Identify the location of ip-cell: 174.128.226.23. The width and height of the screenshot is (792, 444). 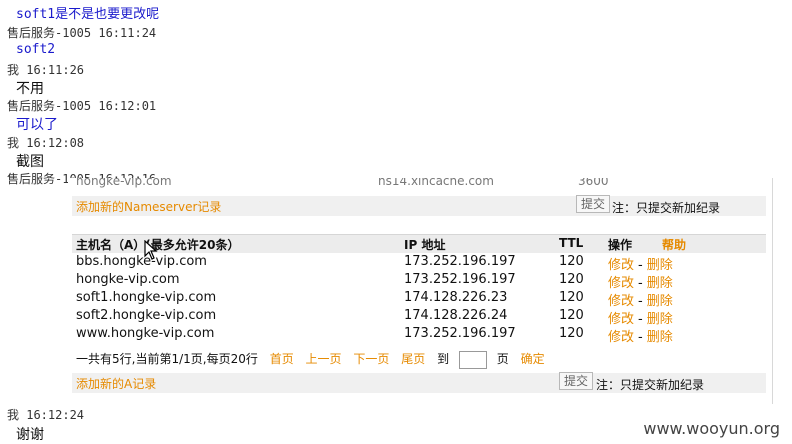
(456, 297).